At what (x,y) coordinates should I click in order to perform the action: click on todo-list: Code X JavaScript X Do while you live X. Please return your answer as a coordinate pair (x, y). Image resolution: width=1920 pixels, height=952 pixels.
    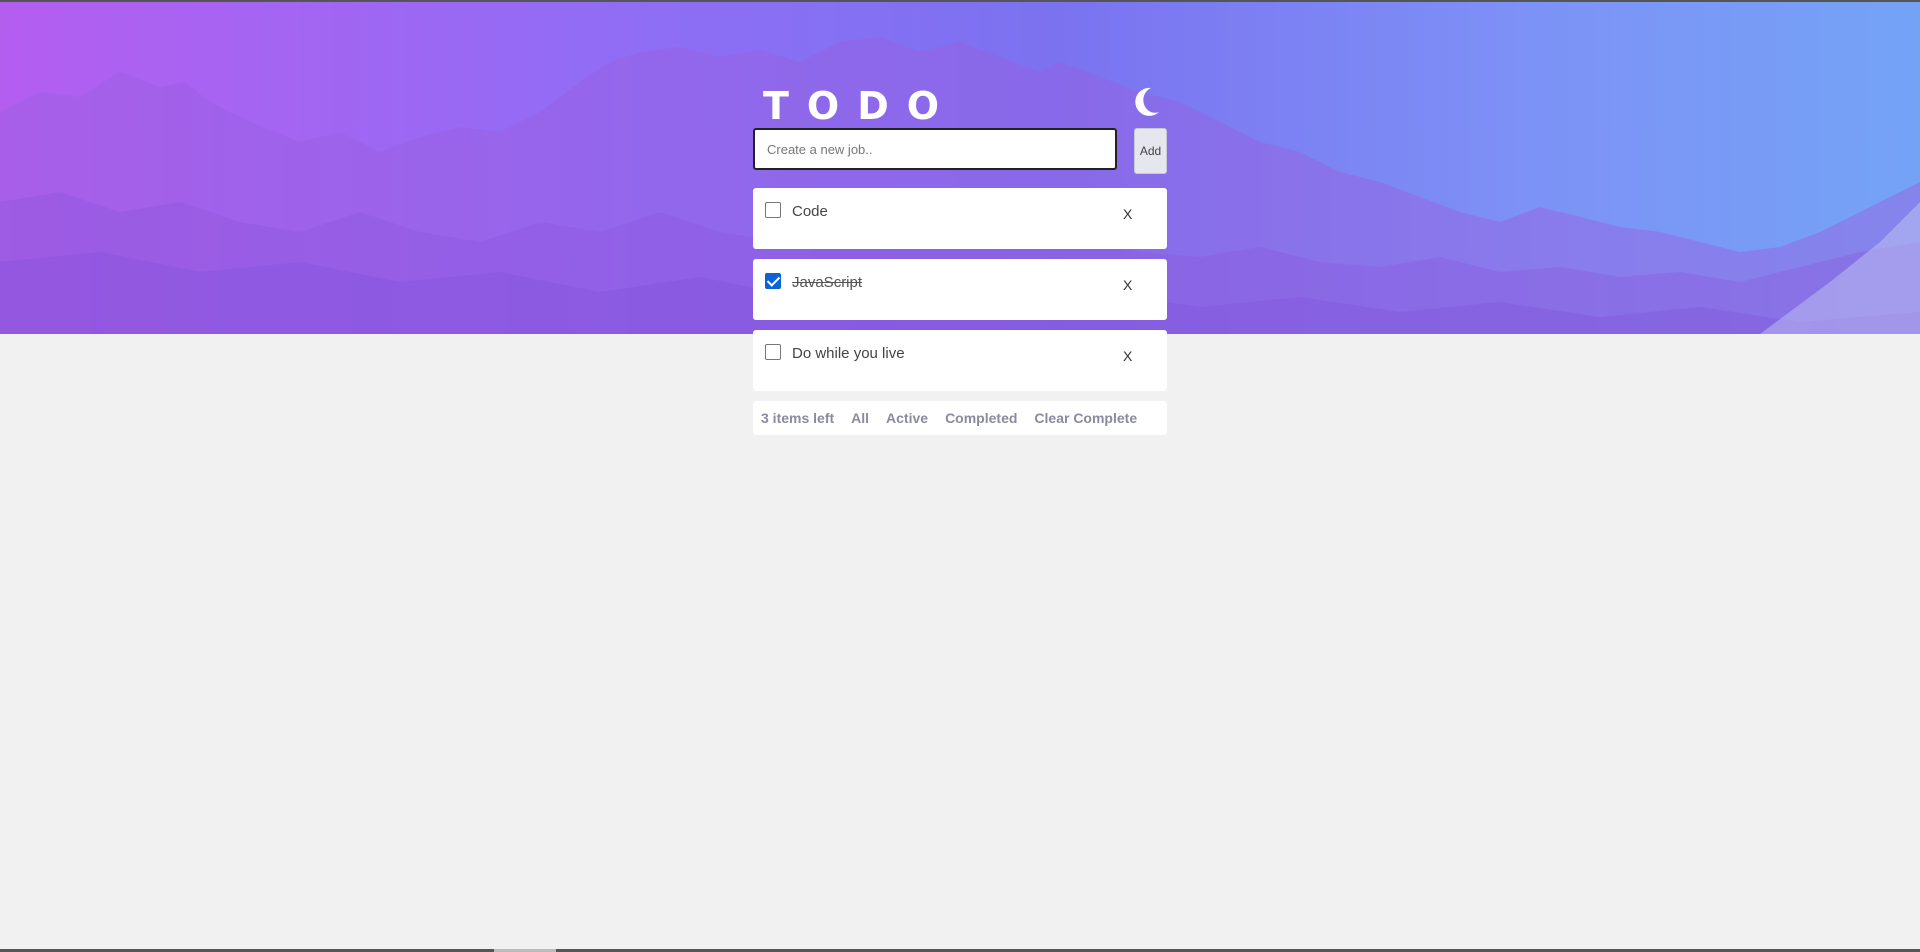
    Looking at the image, I should click on (960, 289).